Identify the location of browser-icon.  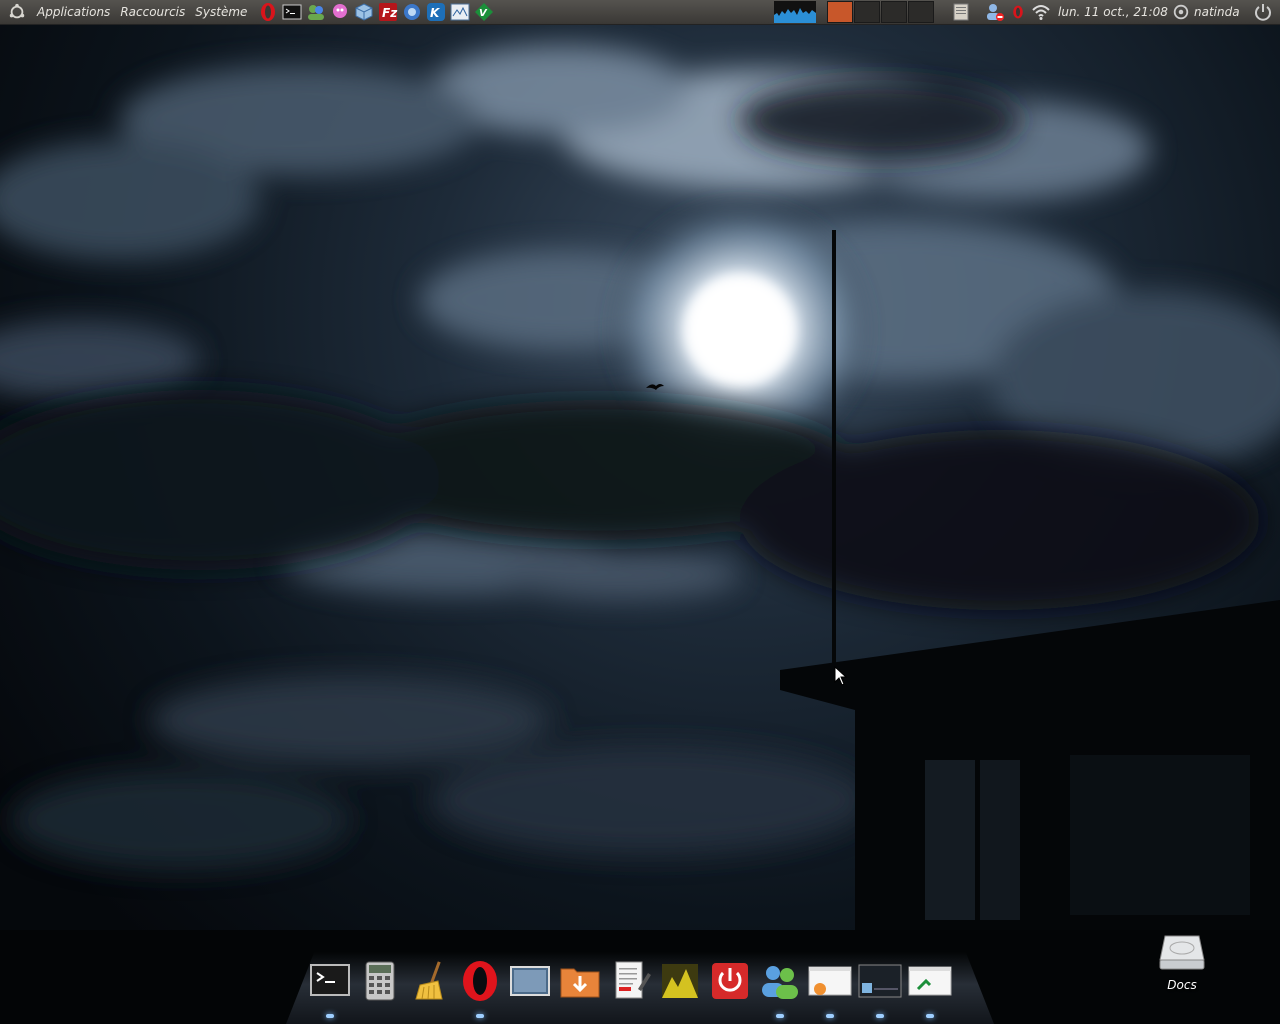
(412, 12).